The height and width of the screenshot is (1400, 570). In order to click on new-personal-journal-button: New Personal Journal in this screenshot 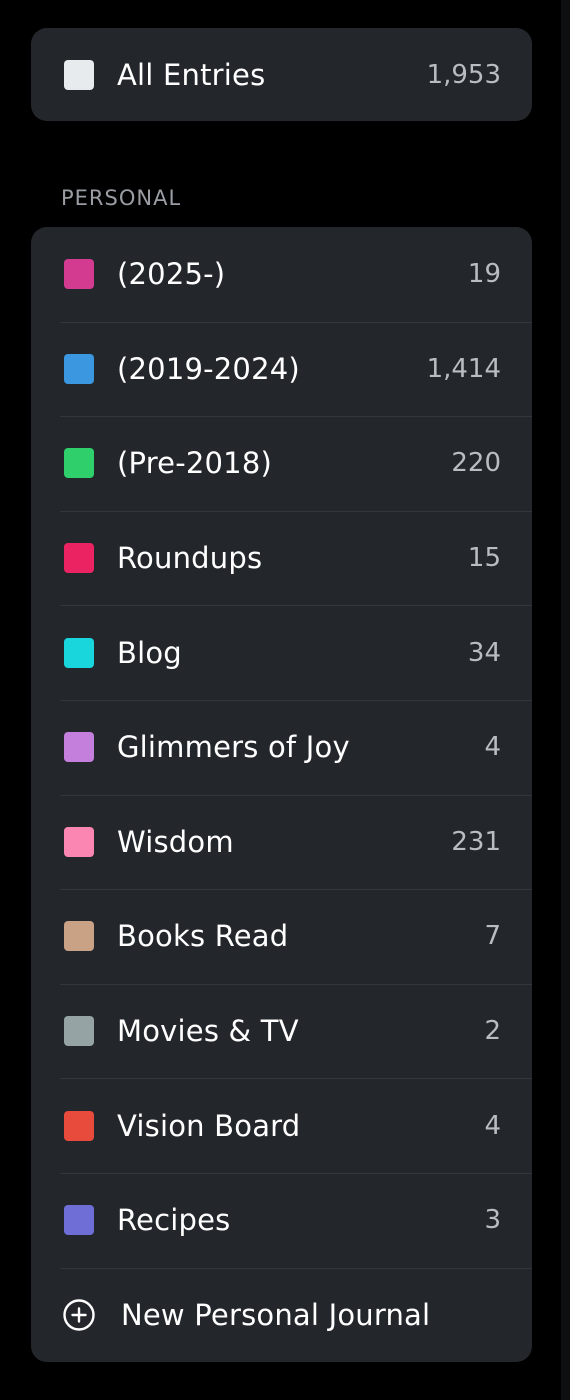, I will do `click(281, 1314)`.